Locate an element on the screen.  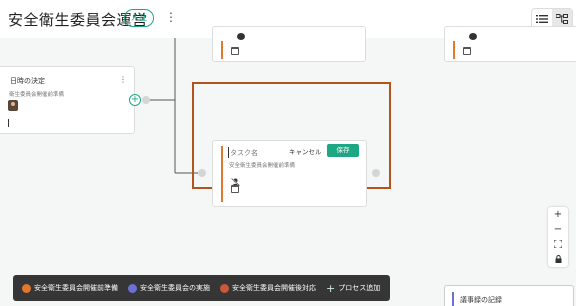
process-name: 安全衛生委員会開催前準備 is located at coordinates (262, 166).